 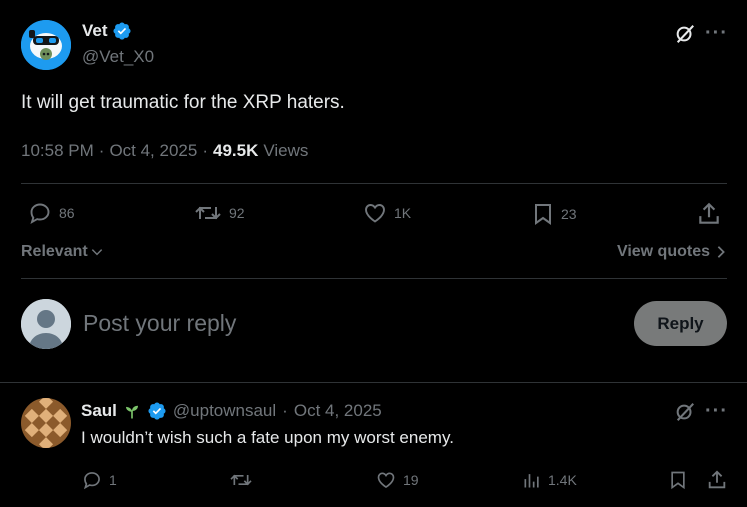 I want to click on sort-dropdown: Relevant, so click(x=62, y=252).